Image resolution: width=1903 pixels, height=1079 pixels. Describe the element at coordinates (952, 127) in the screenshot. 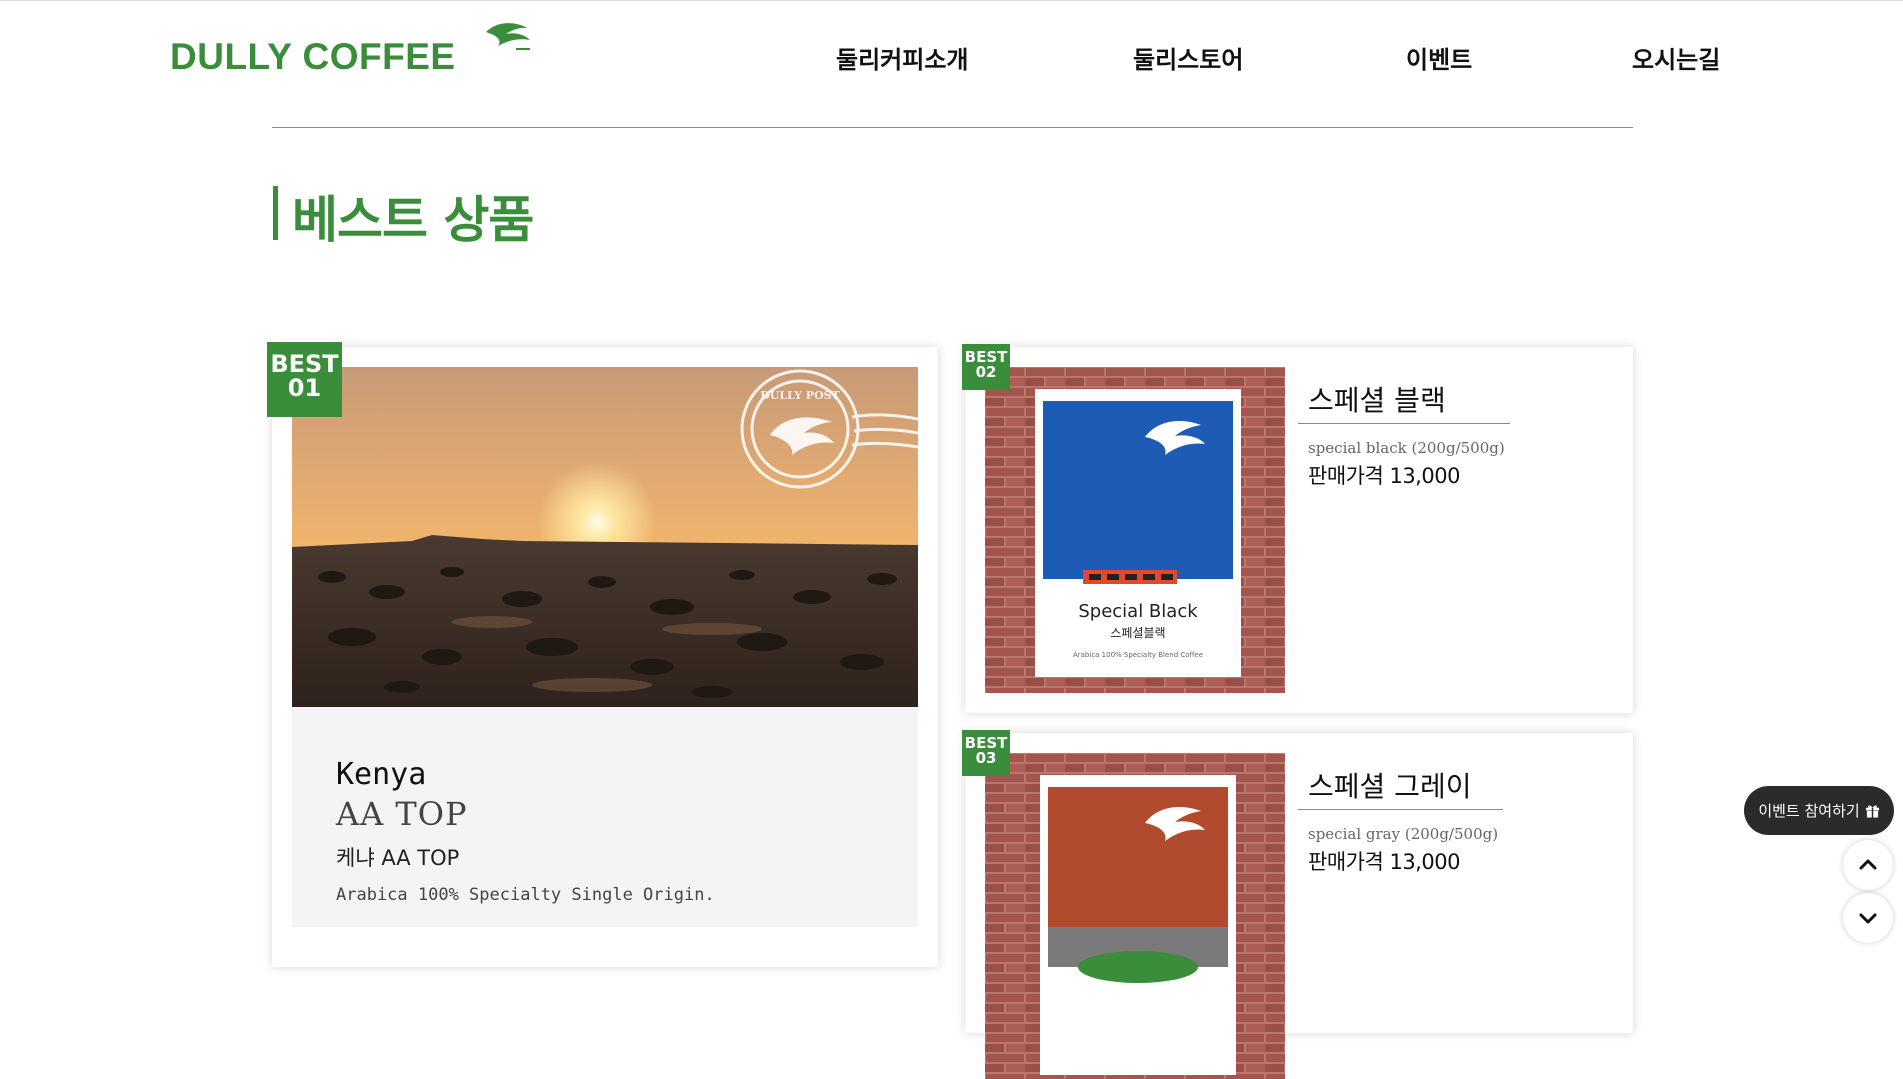

I see `header-divider` at that location.